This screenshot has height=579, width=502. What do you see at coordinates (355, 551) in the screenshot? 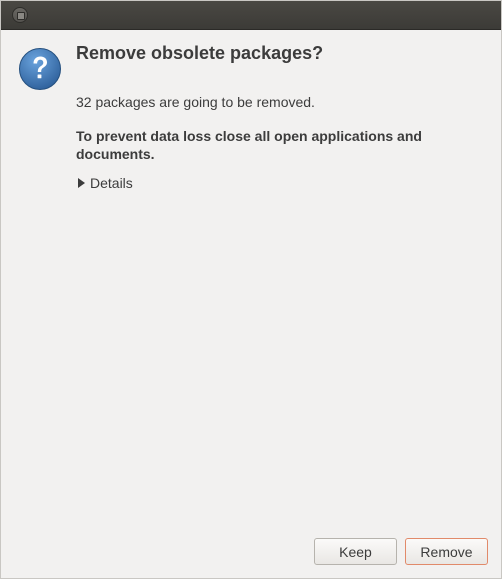
I see `keep-button: Keep` at bounding box center [355, 551].